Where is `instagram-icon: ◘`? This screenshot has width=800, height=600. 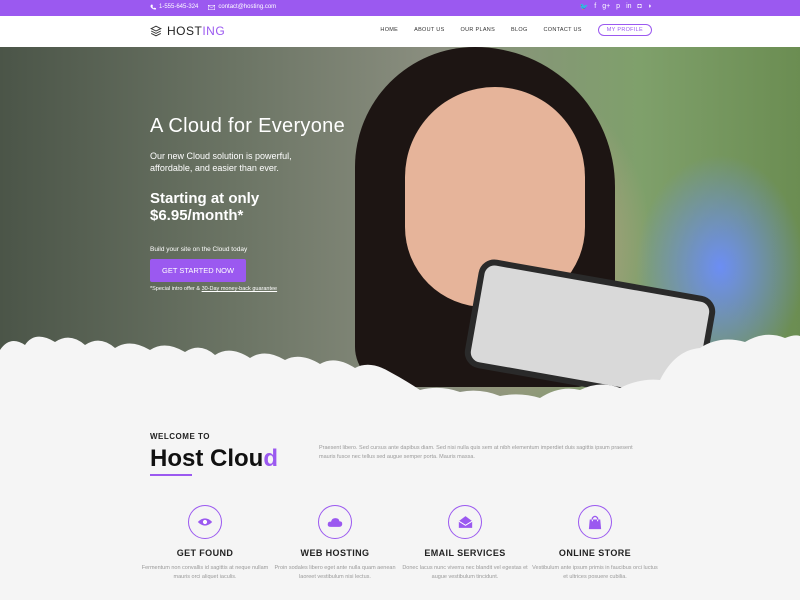 instagram-icon: ◘ is located at coordinates (640, 7).